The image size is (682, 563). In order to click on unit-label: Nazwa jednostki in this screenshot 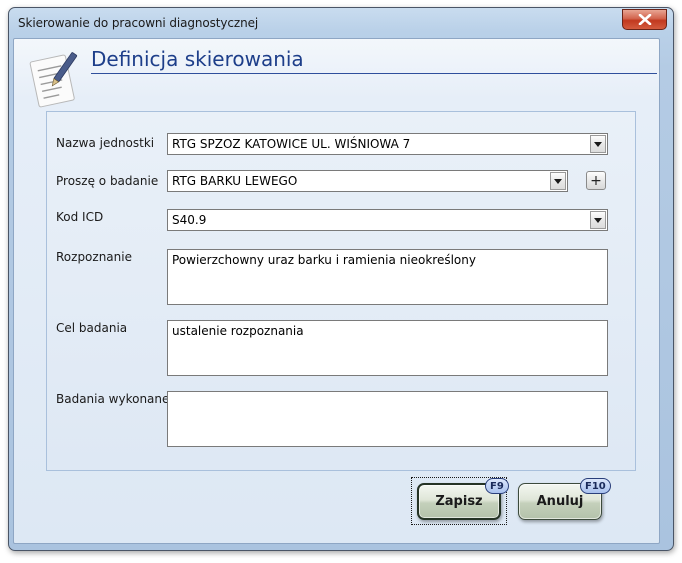, I will do `click(105, 143)`.